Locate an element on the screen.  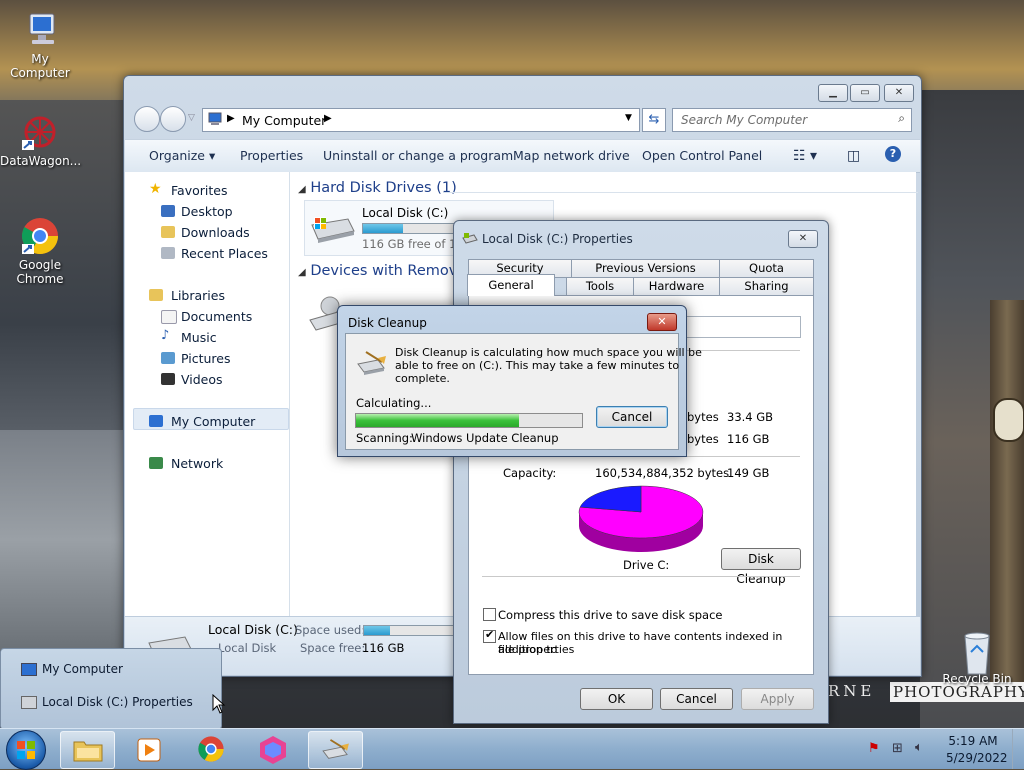
nav-music: ♪ Music is located at coordinates (189, 336).